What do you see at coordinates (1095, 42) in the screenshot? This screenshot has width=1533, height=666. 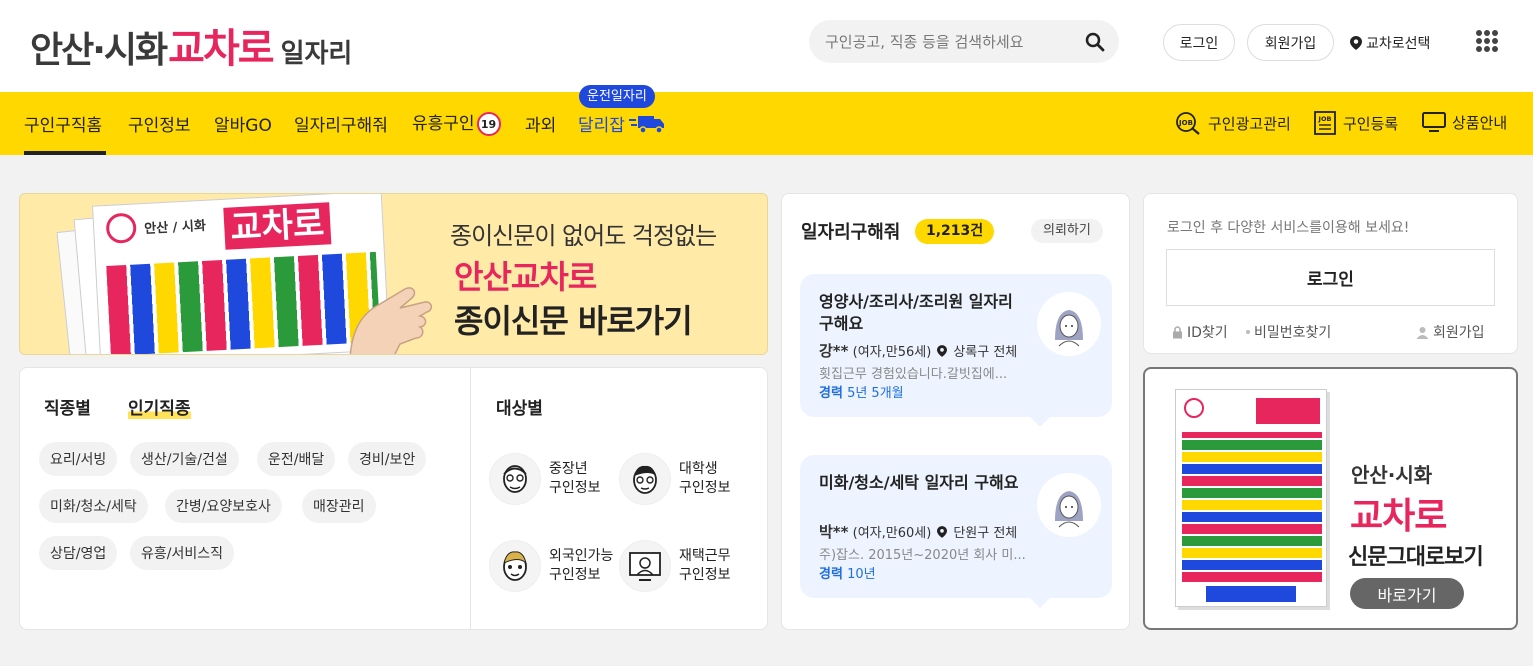 I see `search-icon` at bounding box center [1095, 42].